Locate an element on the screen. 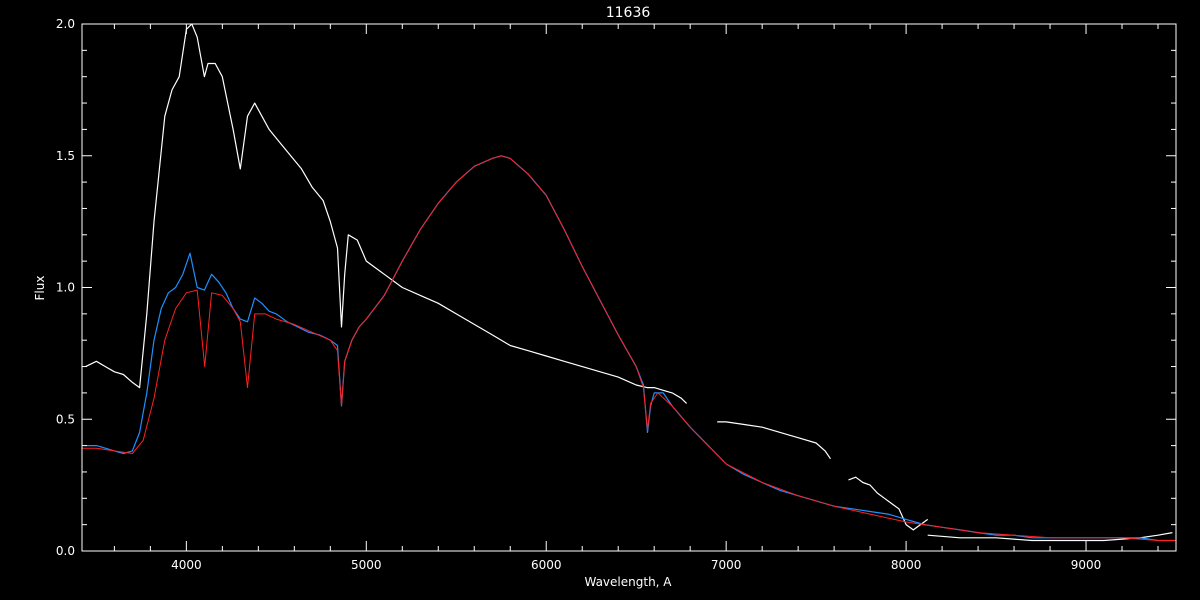  y-tick-label: 0.5 is located at coordinates (65, 419).